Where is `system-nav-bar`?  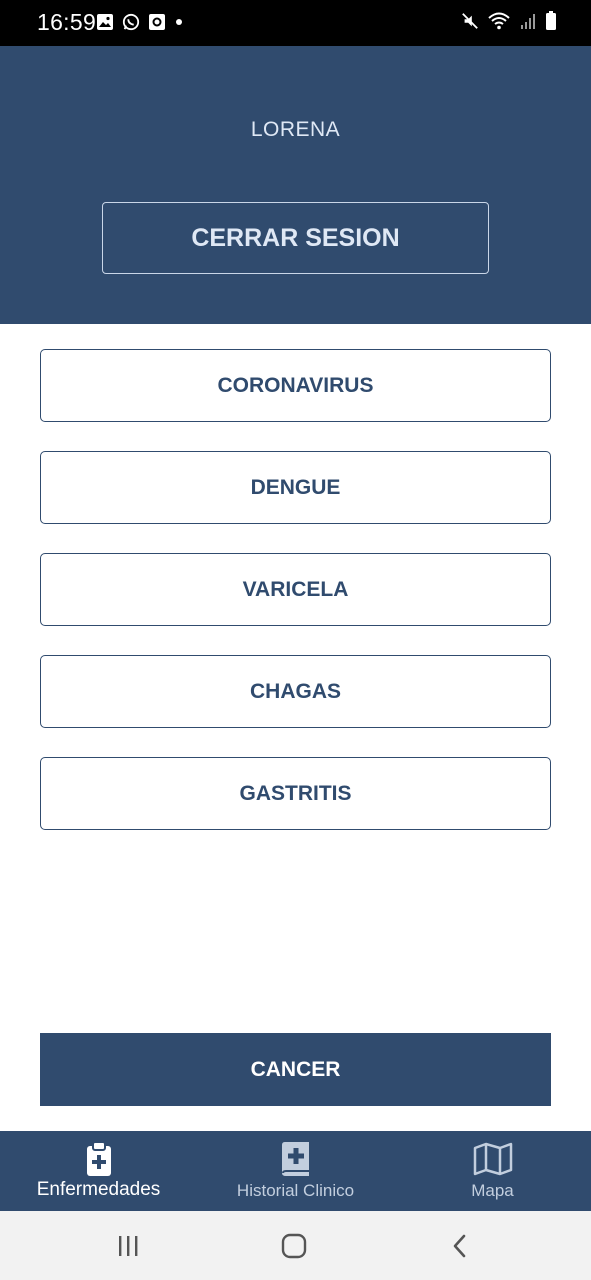 system-nav-bar is located at coordinates (295, 1245).